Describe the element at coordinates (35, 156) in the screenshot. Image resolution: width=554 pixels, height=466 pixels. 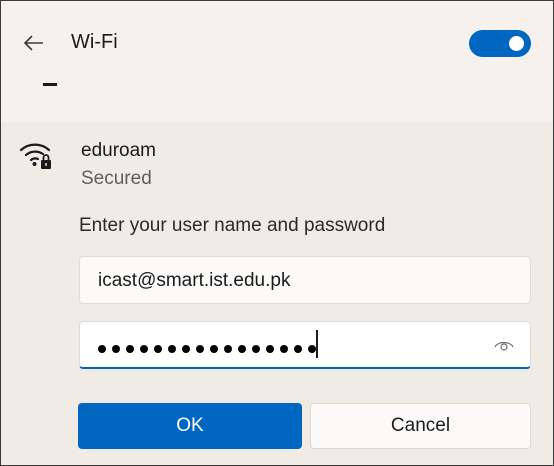
I see `wifi-secured-icon` at that location.